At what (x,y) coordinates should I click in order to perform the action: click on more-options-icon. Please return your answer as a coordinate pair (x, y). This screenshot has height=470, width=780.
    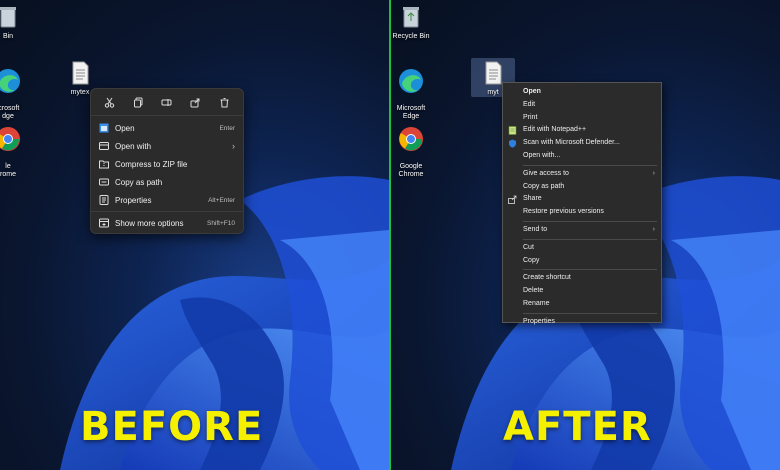
    Looking at the image, I should click on (104, 223).